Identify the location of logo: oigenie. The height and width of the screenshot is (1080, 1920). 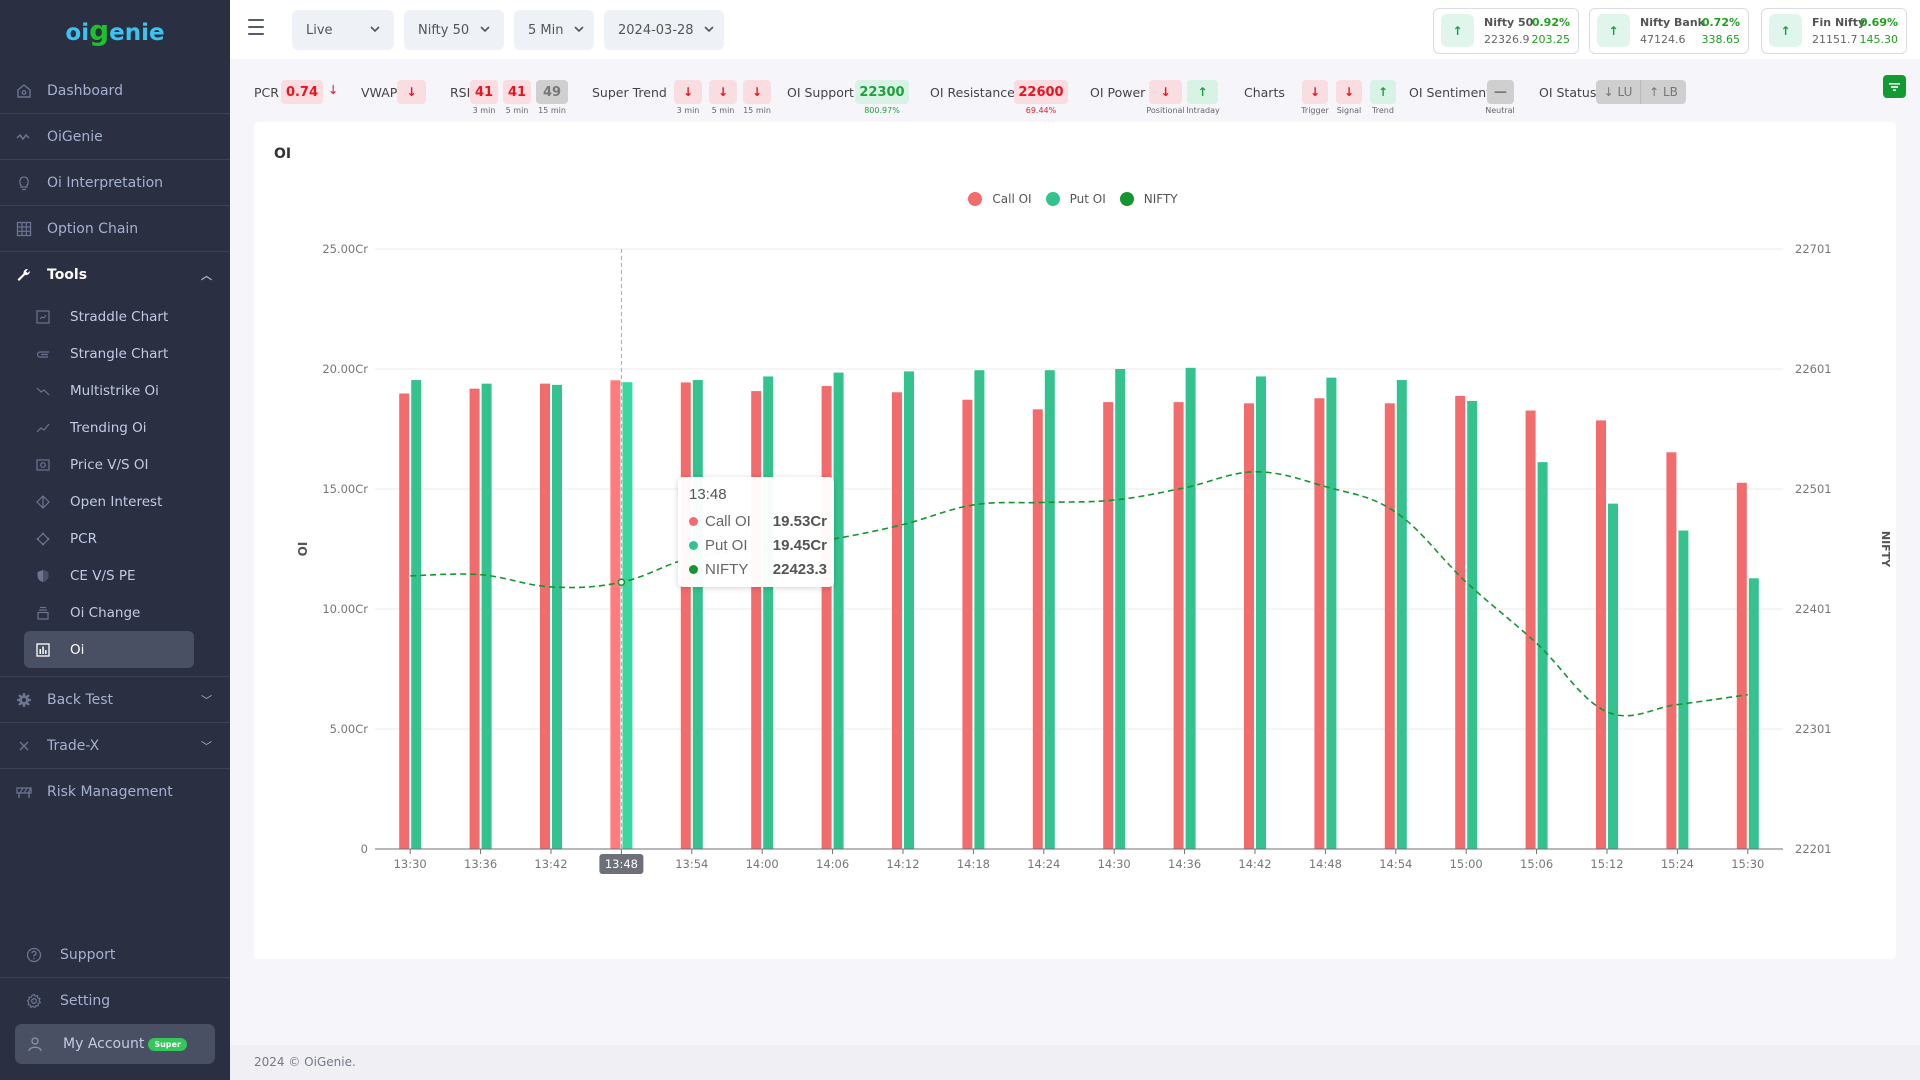
(115, 30).